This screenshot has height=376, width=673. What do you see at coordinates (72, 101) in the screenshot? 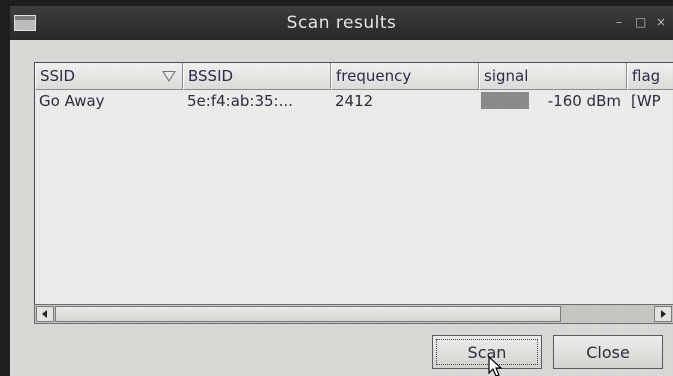
I see `cell-ssid: Go Away` at bounding box center [72, 101].